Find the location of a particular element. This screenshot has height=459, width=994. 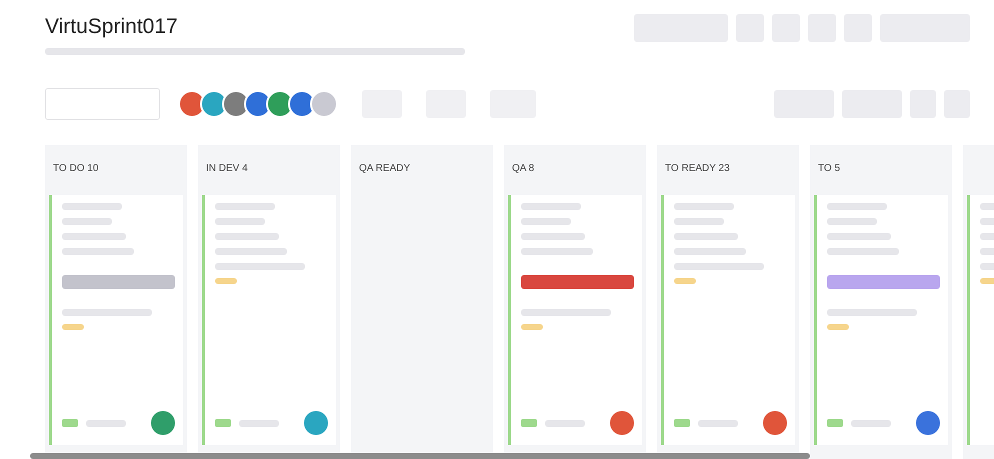

column-title: TO DO 10 is located at coordinates (75, 168).